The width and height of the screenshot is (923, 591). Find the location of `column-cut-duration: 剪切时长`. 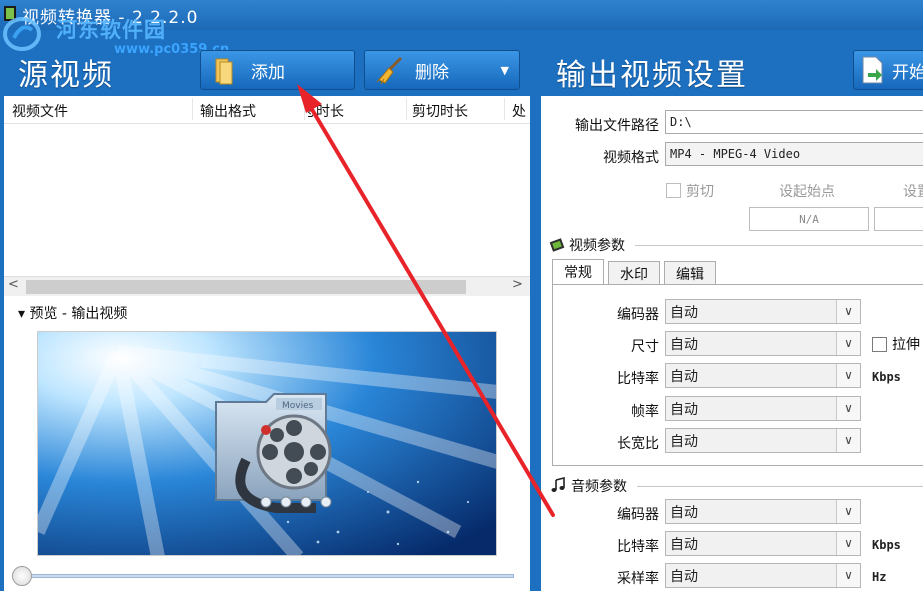

column-cut-duration: 剪切时长 is located at coordinates (440, 111).